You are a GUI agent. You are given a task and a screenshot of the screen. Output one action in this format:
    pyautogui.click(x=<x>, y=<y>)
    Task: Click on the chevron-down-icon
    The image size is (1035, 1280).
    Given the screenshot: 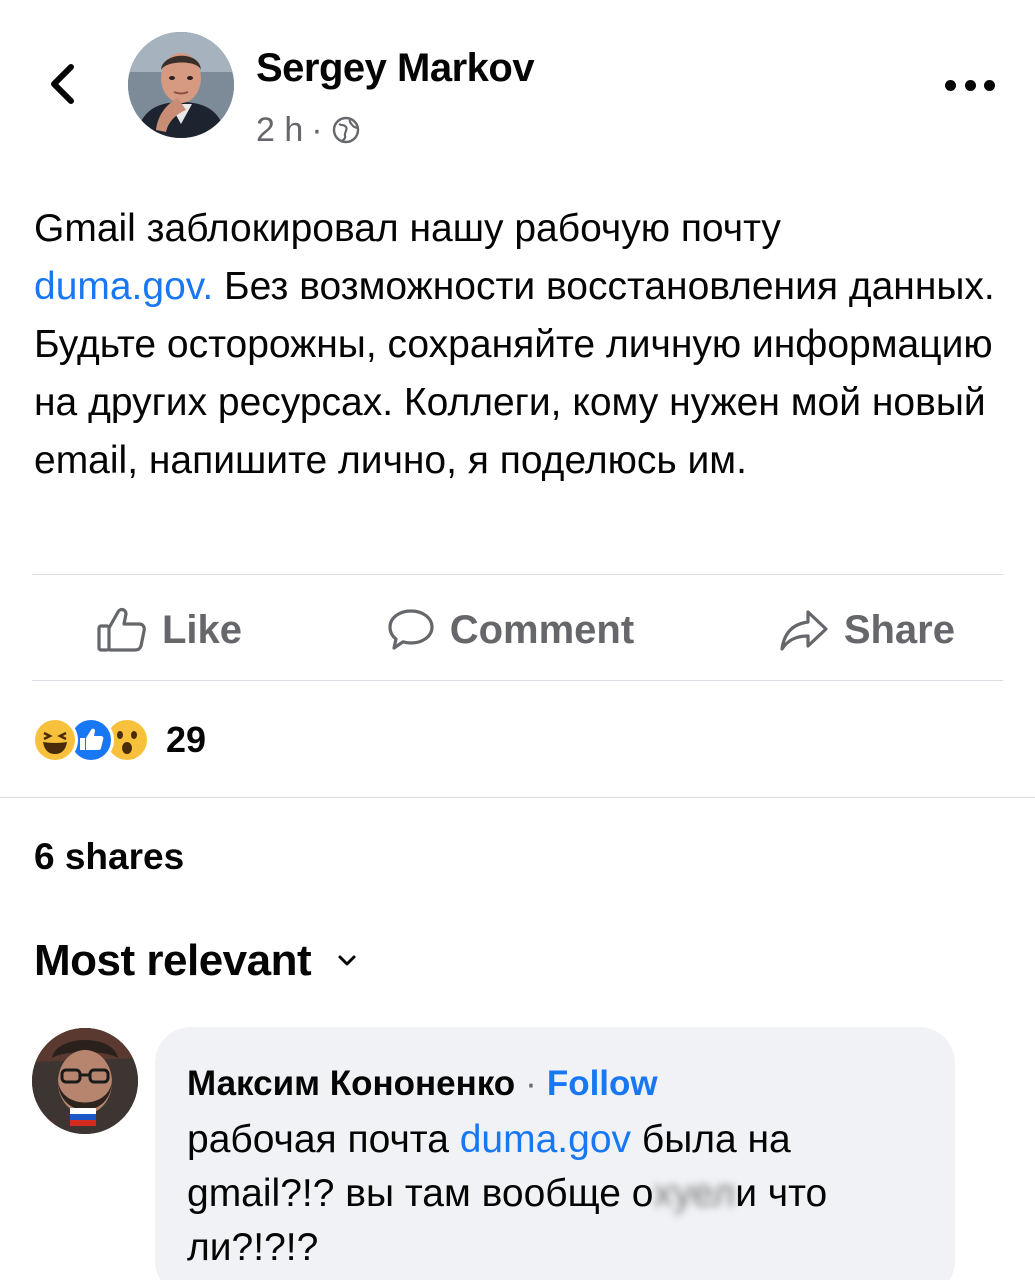 What is the action you would take?
    pyautogui.click(x=347, y=960)
    